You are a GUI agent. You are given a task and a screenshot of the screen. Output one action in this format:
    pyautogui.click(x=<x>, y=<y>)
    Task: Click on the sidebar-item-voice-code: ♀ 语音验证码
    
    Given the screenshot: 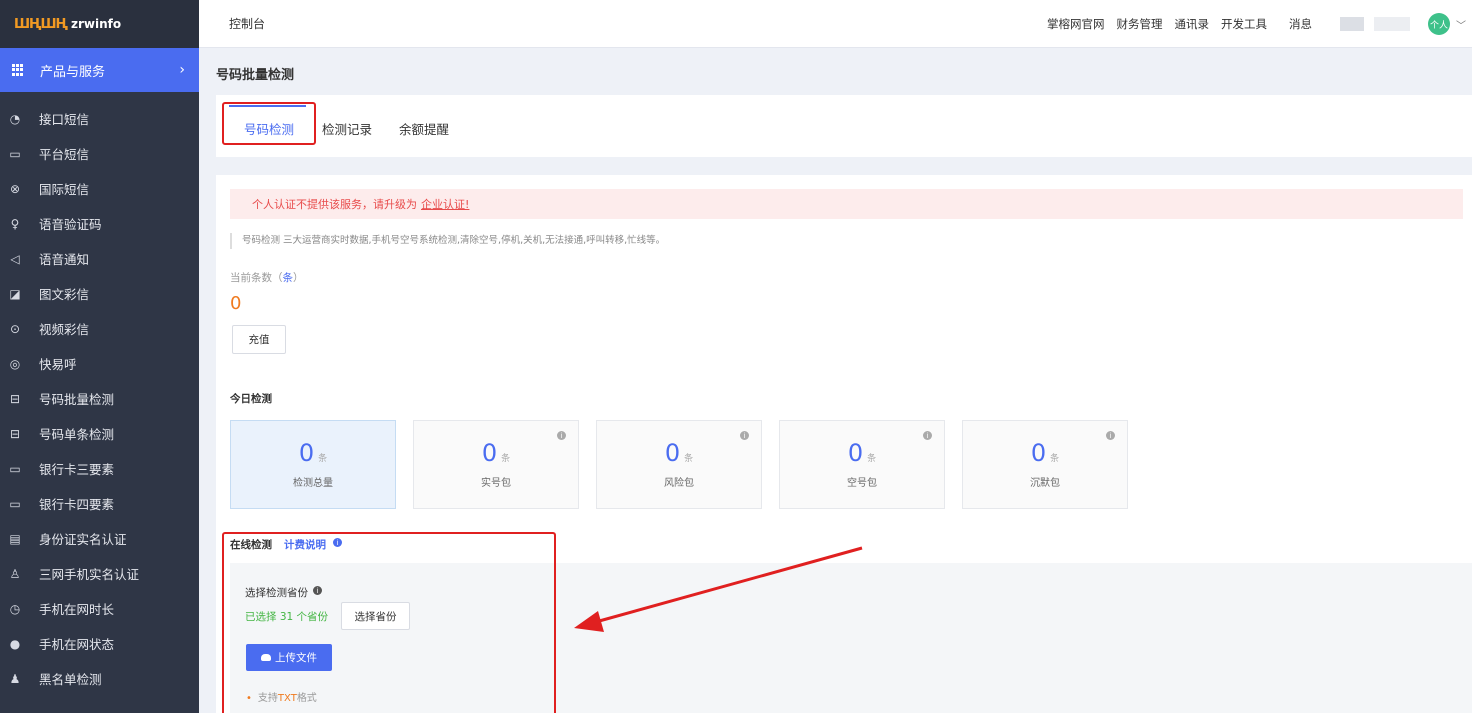 What is the action you would take?
    pyautogui.click(x=99, y=223)
    